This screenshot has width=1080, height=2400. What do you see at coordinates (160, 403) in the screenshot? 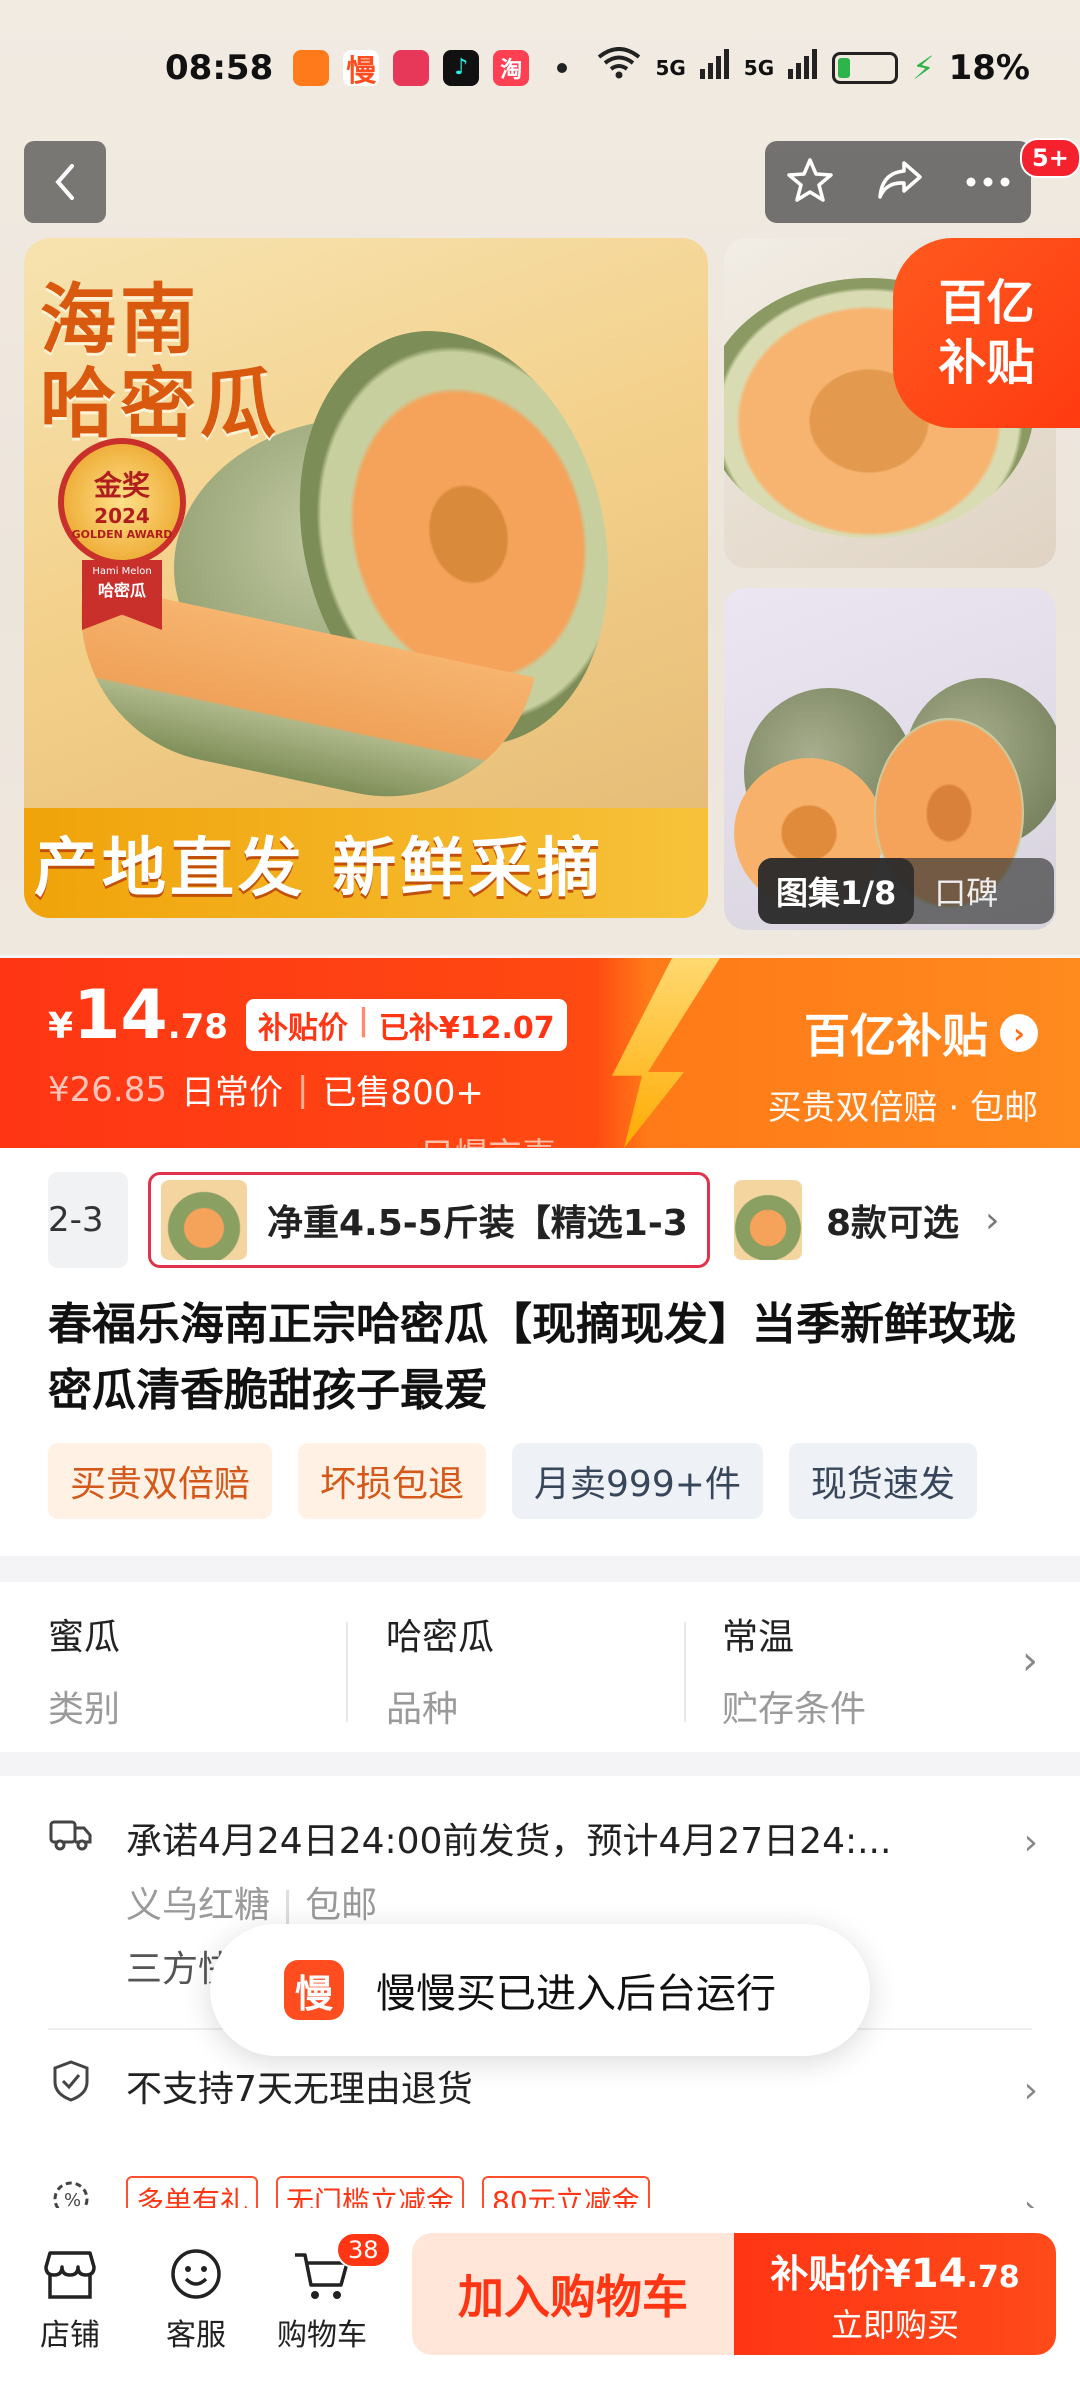
I see `title-line-2: 哈密瓜` at bounding box center [160, 403].